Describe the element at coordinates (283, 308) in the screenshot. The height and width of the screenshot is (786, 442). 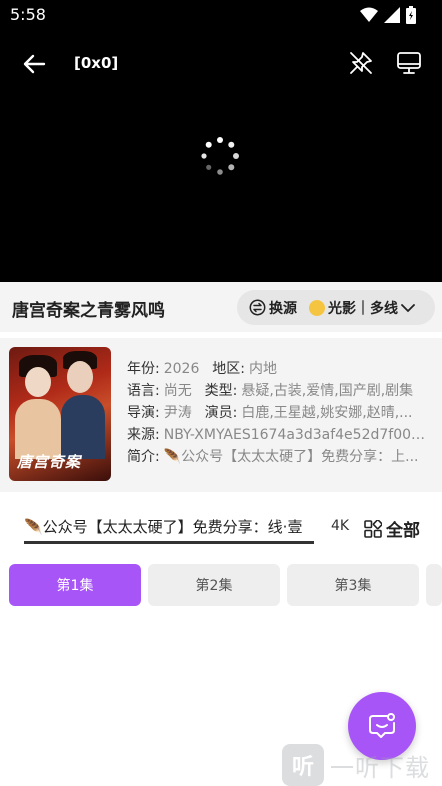
I see `switch-source-label: 换源` at that location.